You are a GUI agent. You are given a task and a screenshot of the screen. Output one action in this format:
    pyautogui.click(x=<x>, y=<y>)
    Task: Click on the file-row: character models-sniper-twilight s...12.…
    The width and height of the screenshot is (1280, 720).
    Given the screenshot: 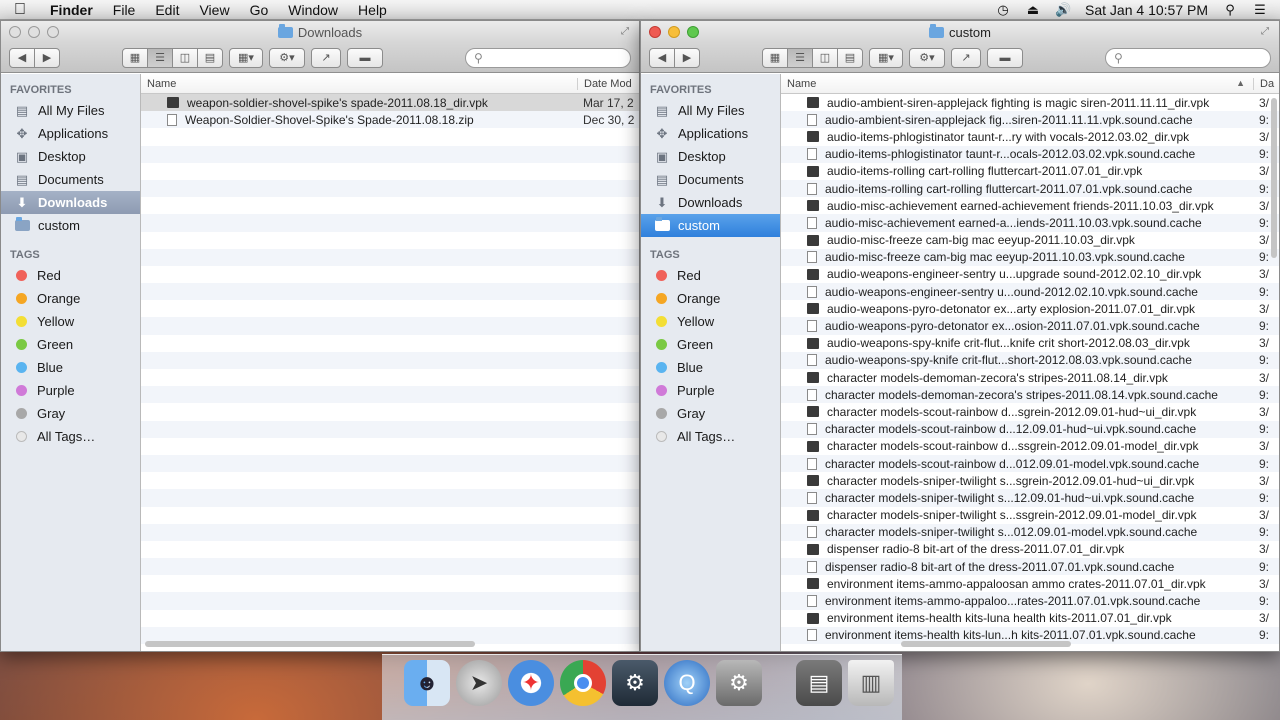 What is the action you would take?
    pyautogui.click(x=1030, y=498)
    